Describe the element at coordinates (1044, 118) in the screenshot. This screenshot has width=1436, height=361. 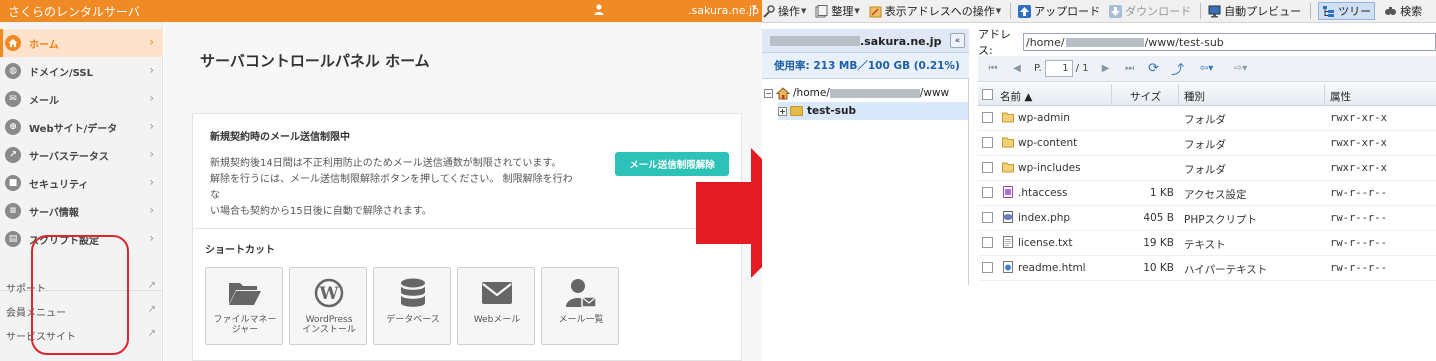
I see `file-name: wp-admin` at that location.